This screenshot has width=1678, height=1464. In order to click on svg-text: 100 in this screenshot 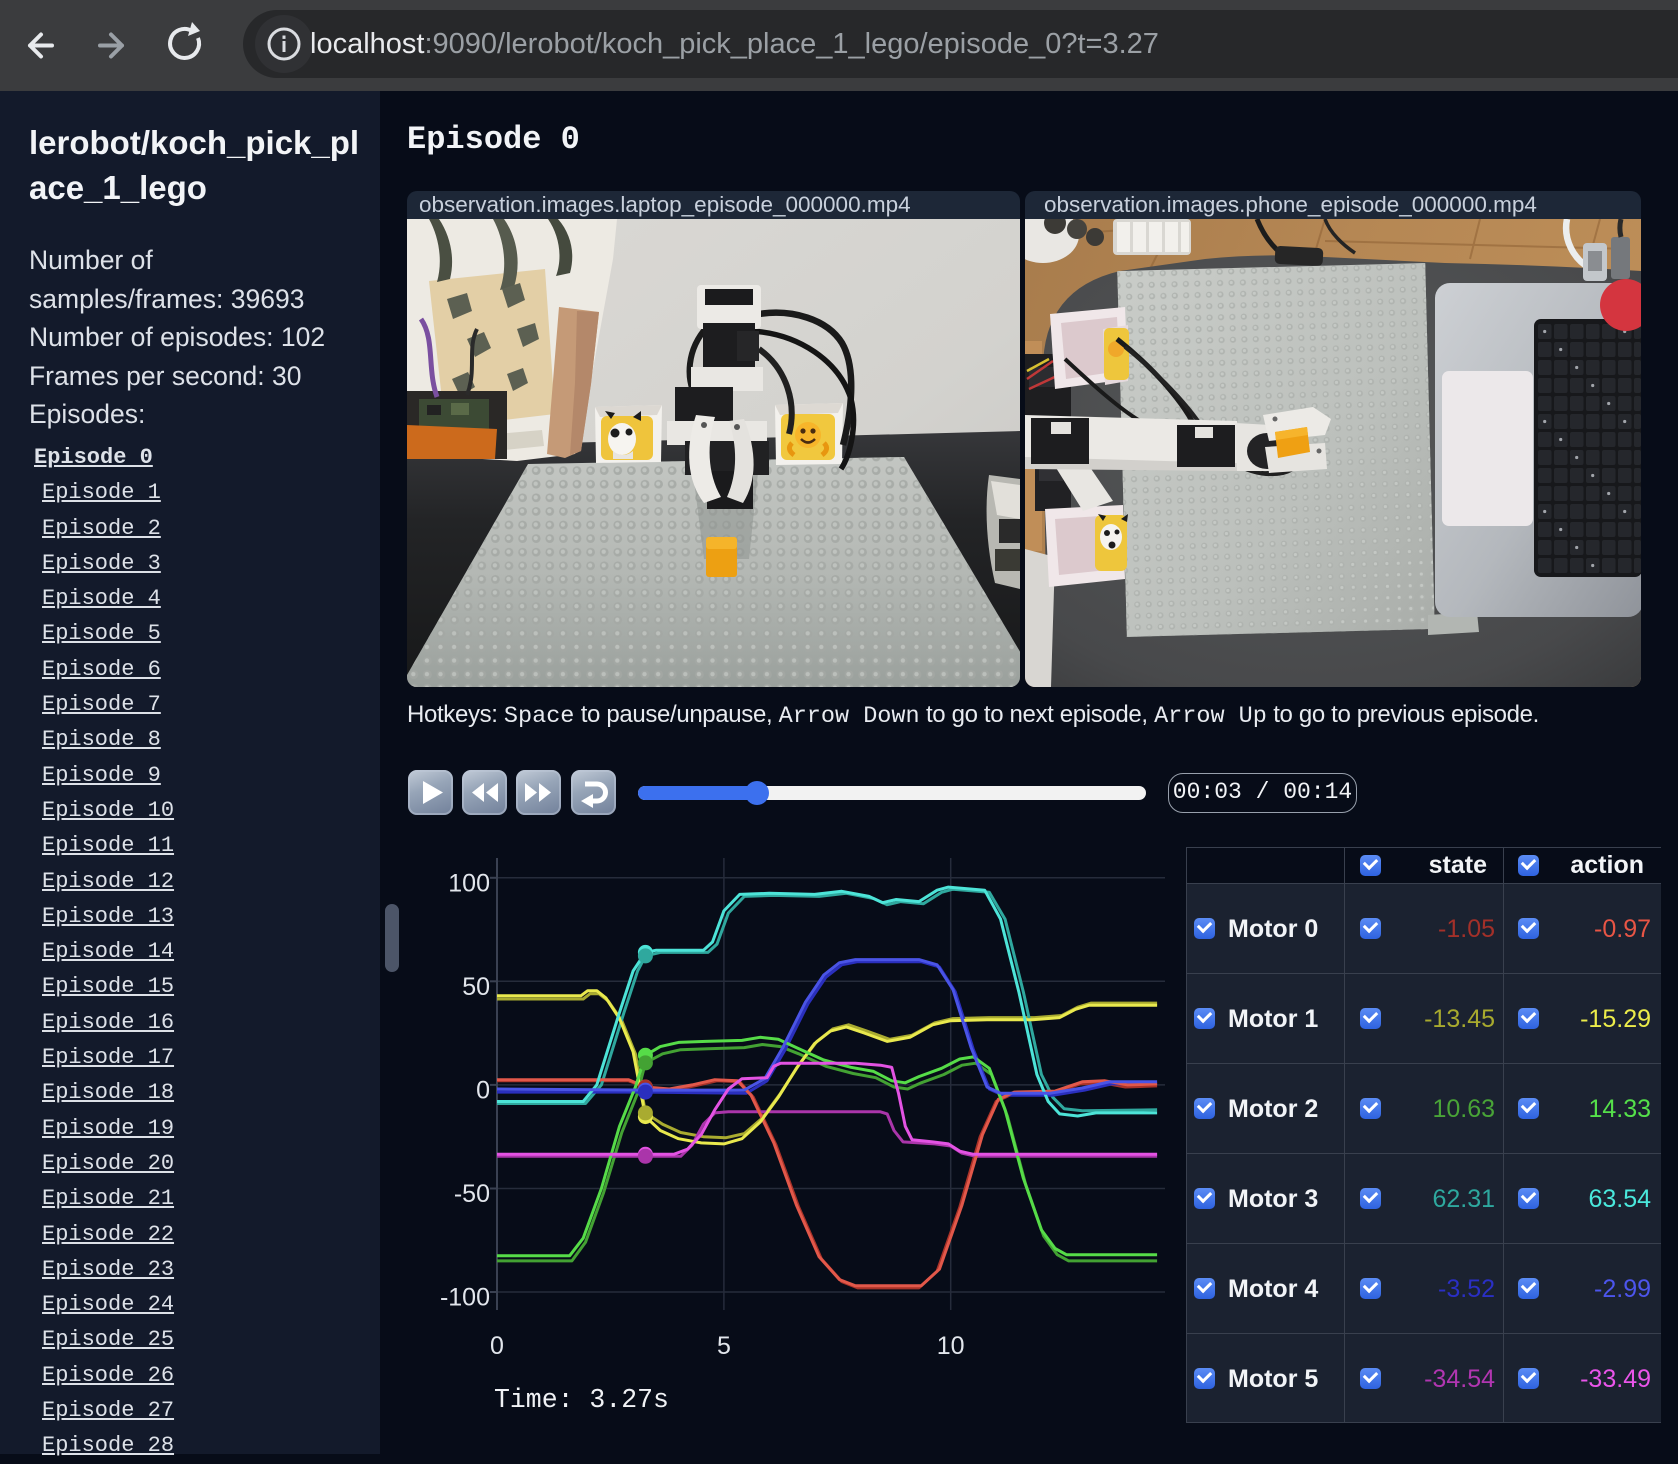, I will do `click(469, 883)`.